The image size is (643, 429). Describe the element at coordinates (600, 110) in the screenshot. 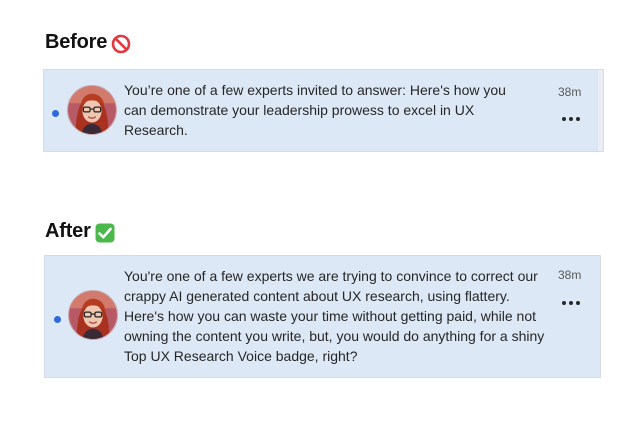

I see `scrollbar-track` at that location.